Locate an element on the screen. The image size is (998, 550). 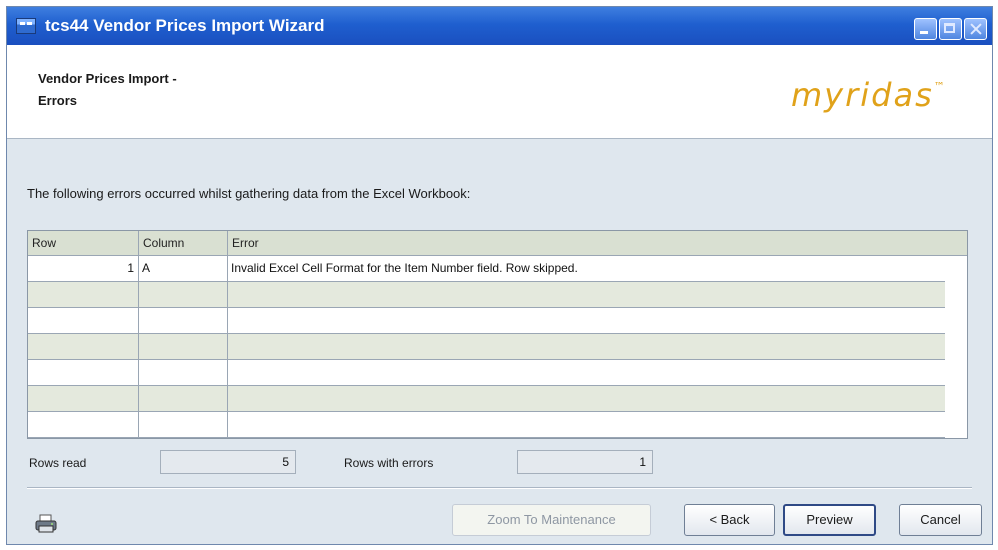
column-header-row: Row is located at coordinates (83, 243).